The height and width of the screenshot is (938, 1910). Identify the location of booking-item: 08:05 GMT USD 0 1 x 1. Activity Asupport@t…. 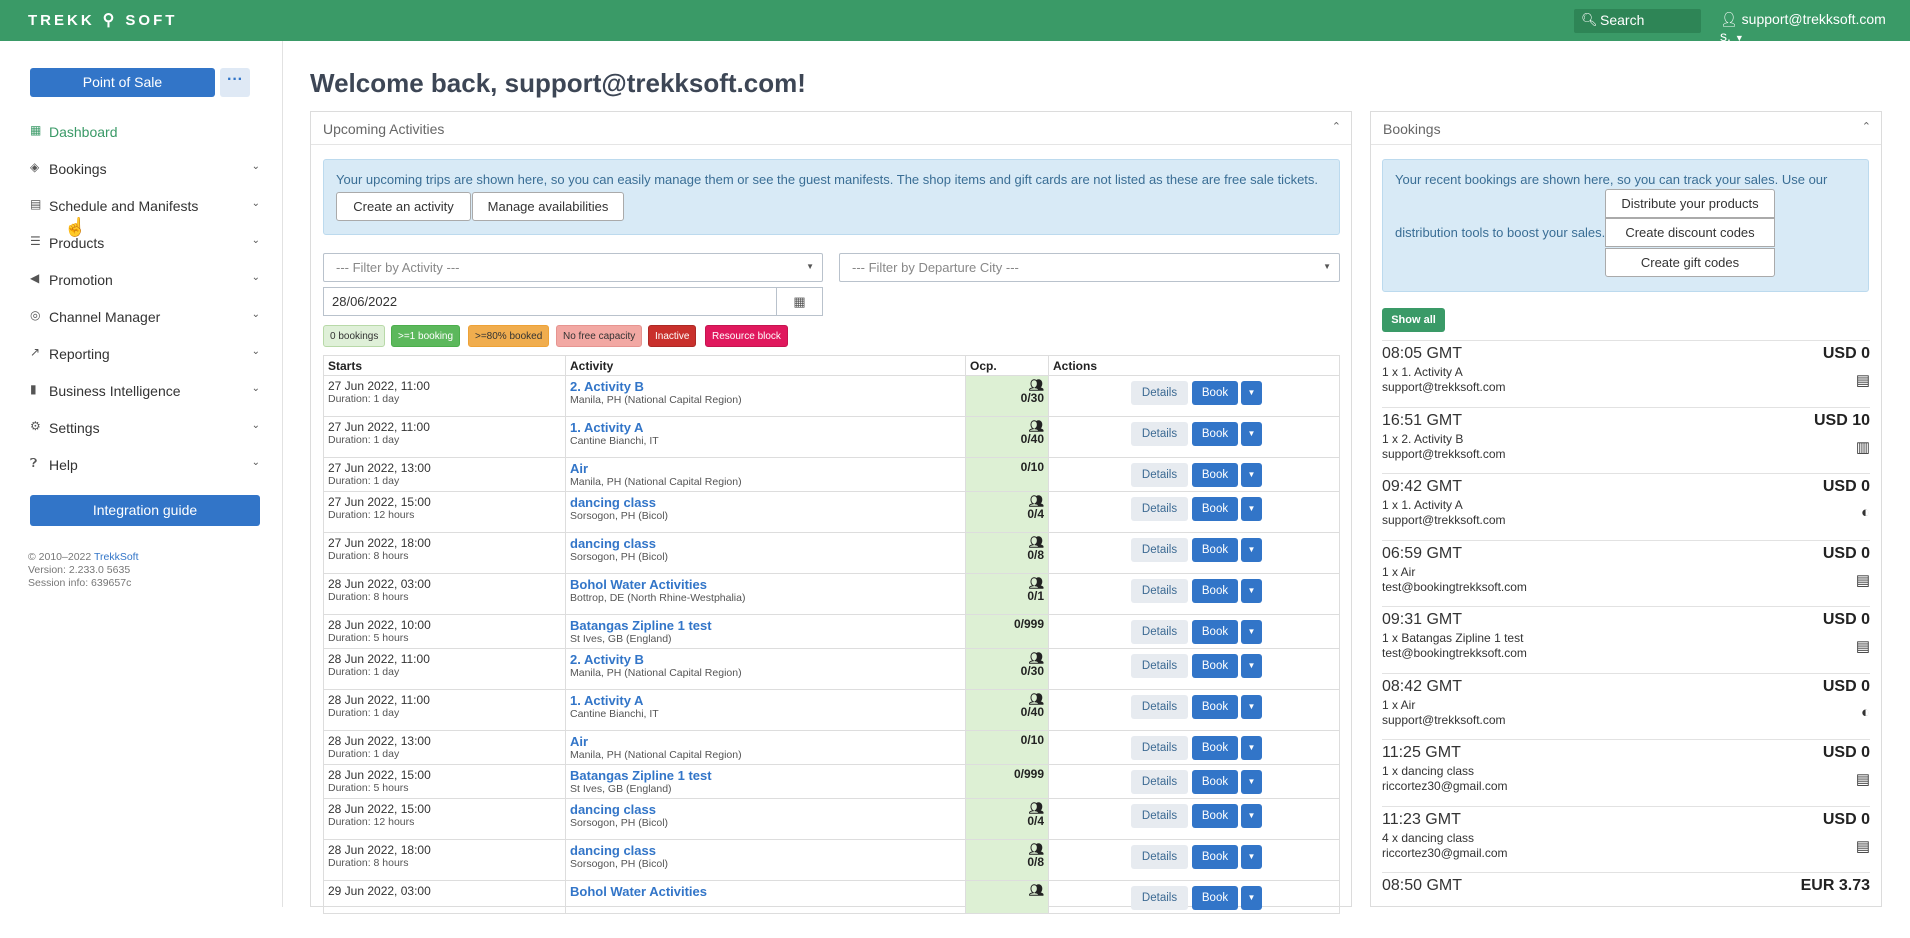
(1626, 373).